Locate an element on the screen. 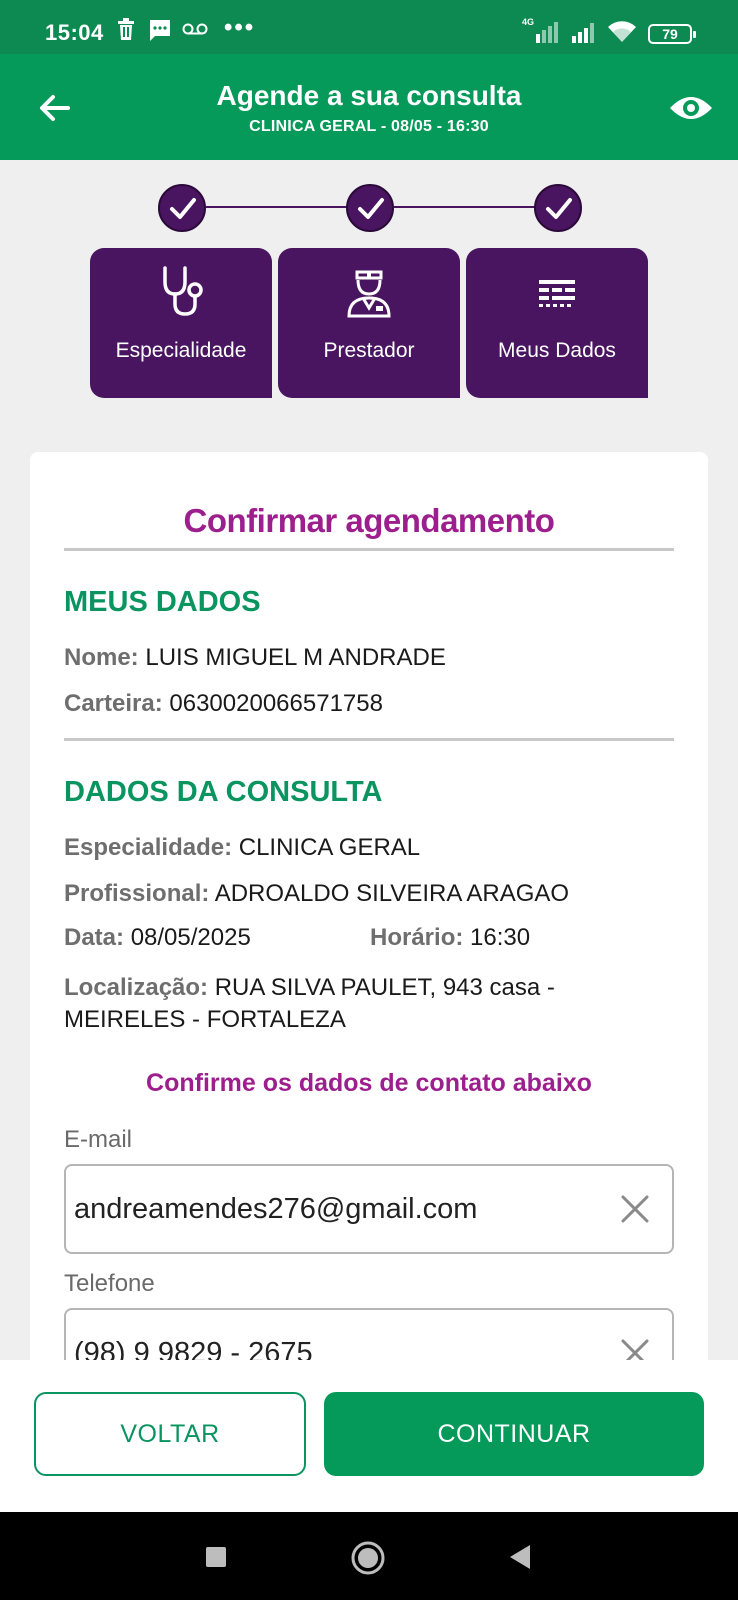  contact-heading: Confirme os dados de contato abaixo is located at coordinates (369, 1083).